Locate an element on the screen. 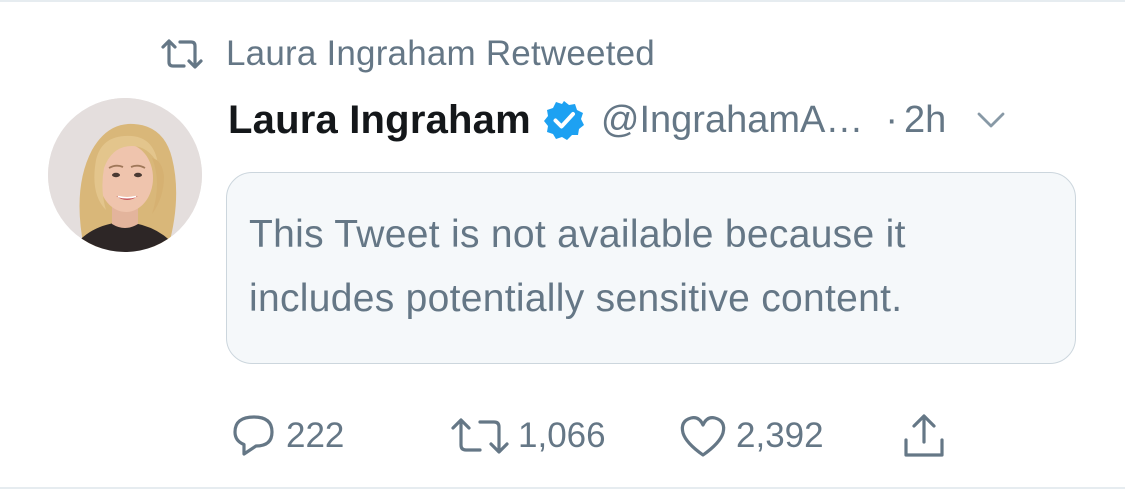 Image resolution: width=1125 pixels, height=489 pixels. heart-icon is located at coordinates (703, 436).